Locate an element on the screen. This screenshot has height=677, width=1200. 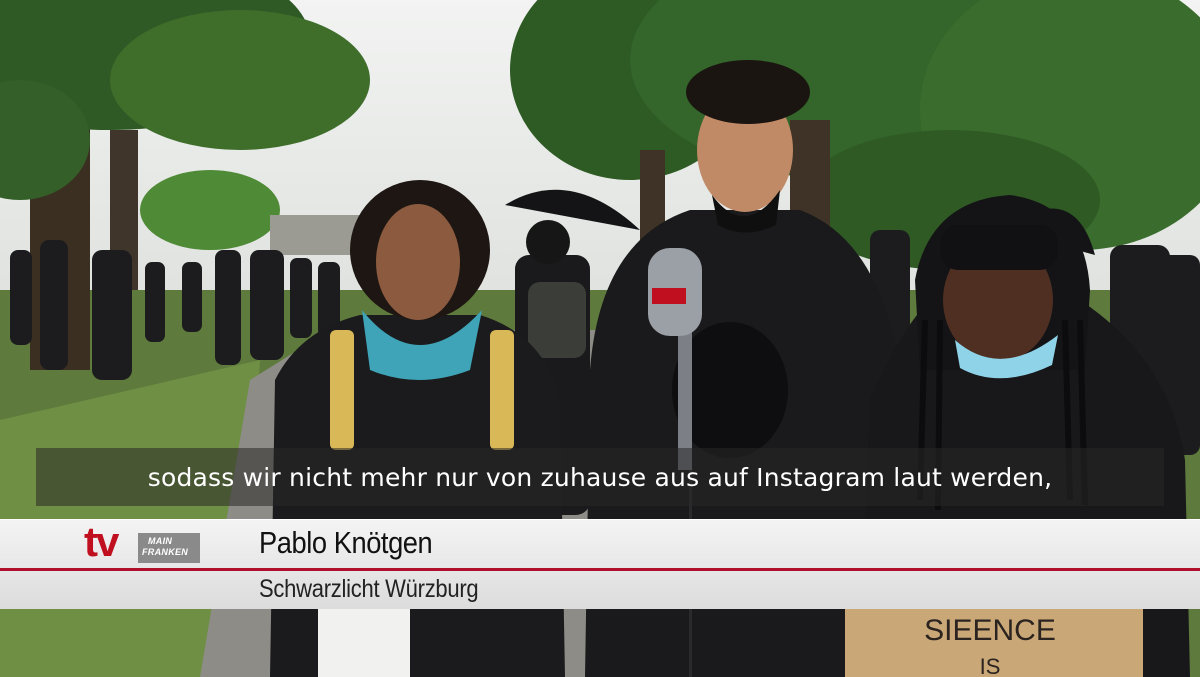
speaker-organization: Schwarzlicht Würzburg is located at coordinates (369, 589).